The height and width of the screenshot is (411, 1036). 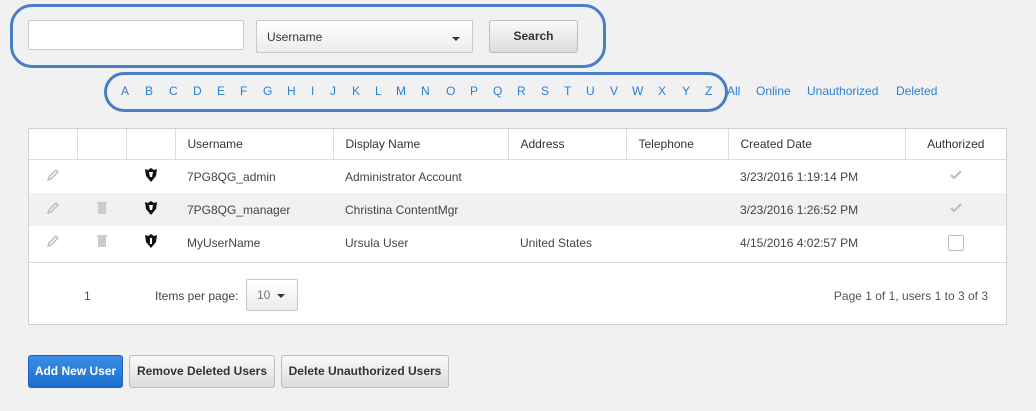 I want to click on username-cell: MyUserName, so click(x=224, y=242).